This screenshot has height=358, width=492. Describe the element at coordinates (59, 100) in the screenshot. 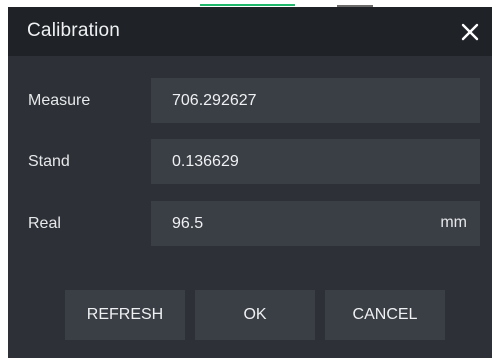

I see `measure-label: Measure` at that location.